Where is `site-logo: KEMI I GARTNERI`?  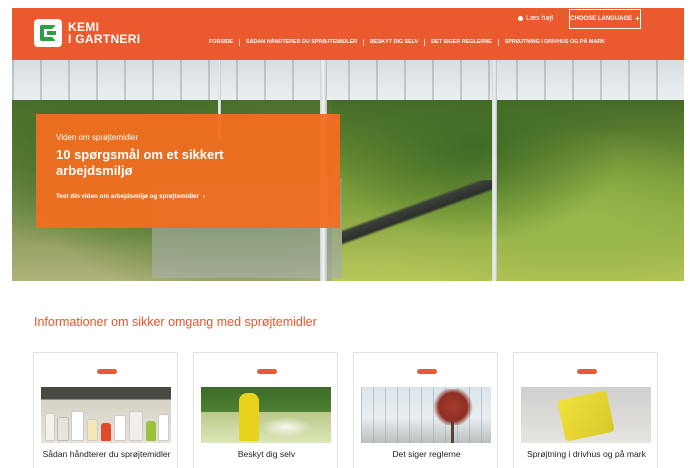 site-logo: KEMI I GARTNERI is located at coordinates (87, 33).